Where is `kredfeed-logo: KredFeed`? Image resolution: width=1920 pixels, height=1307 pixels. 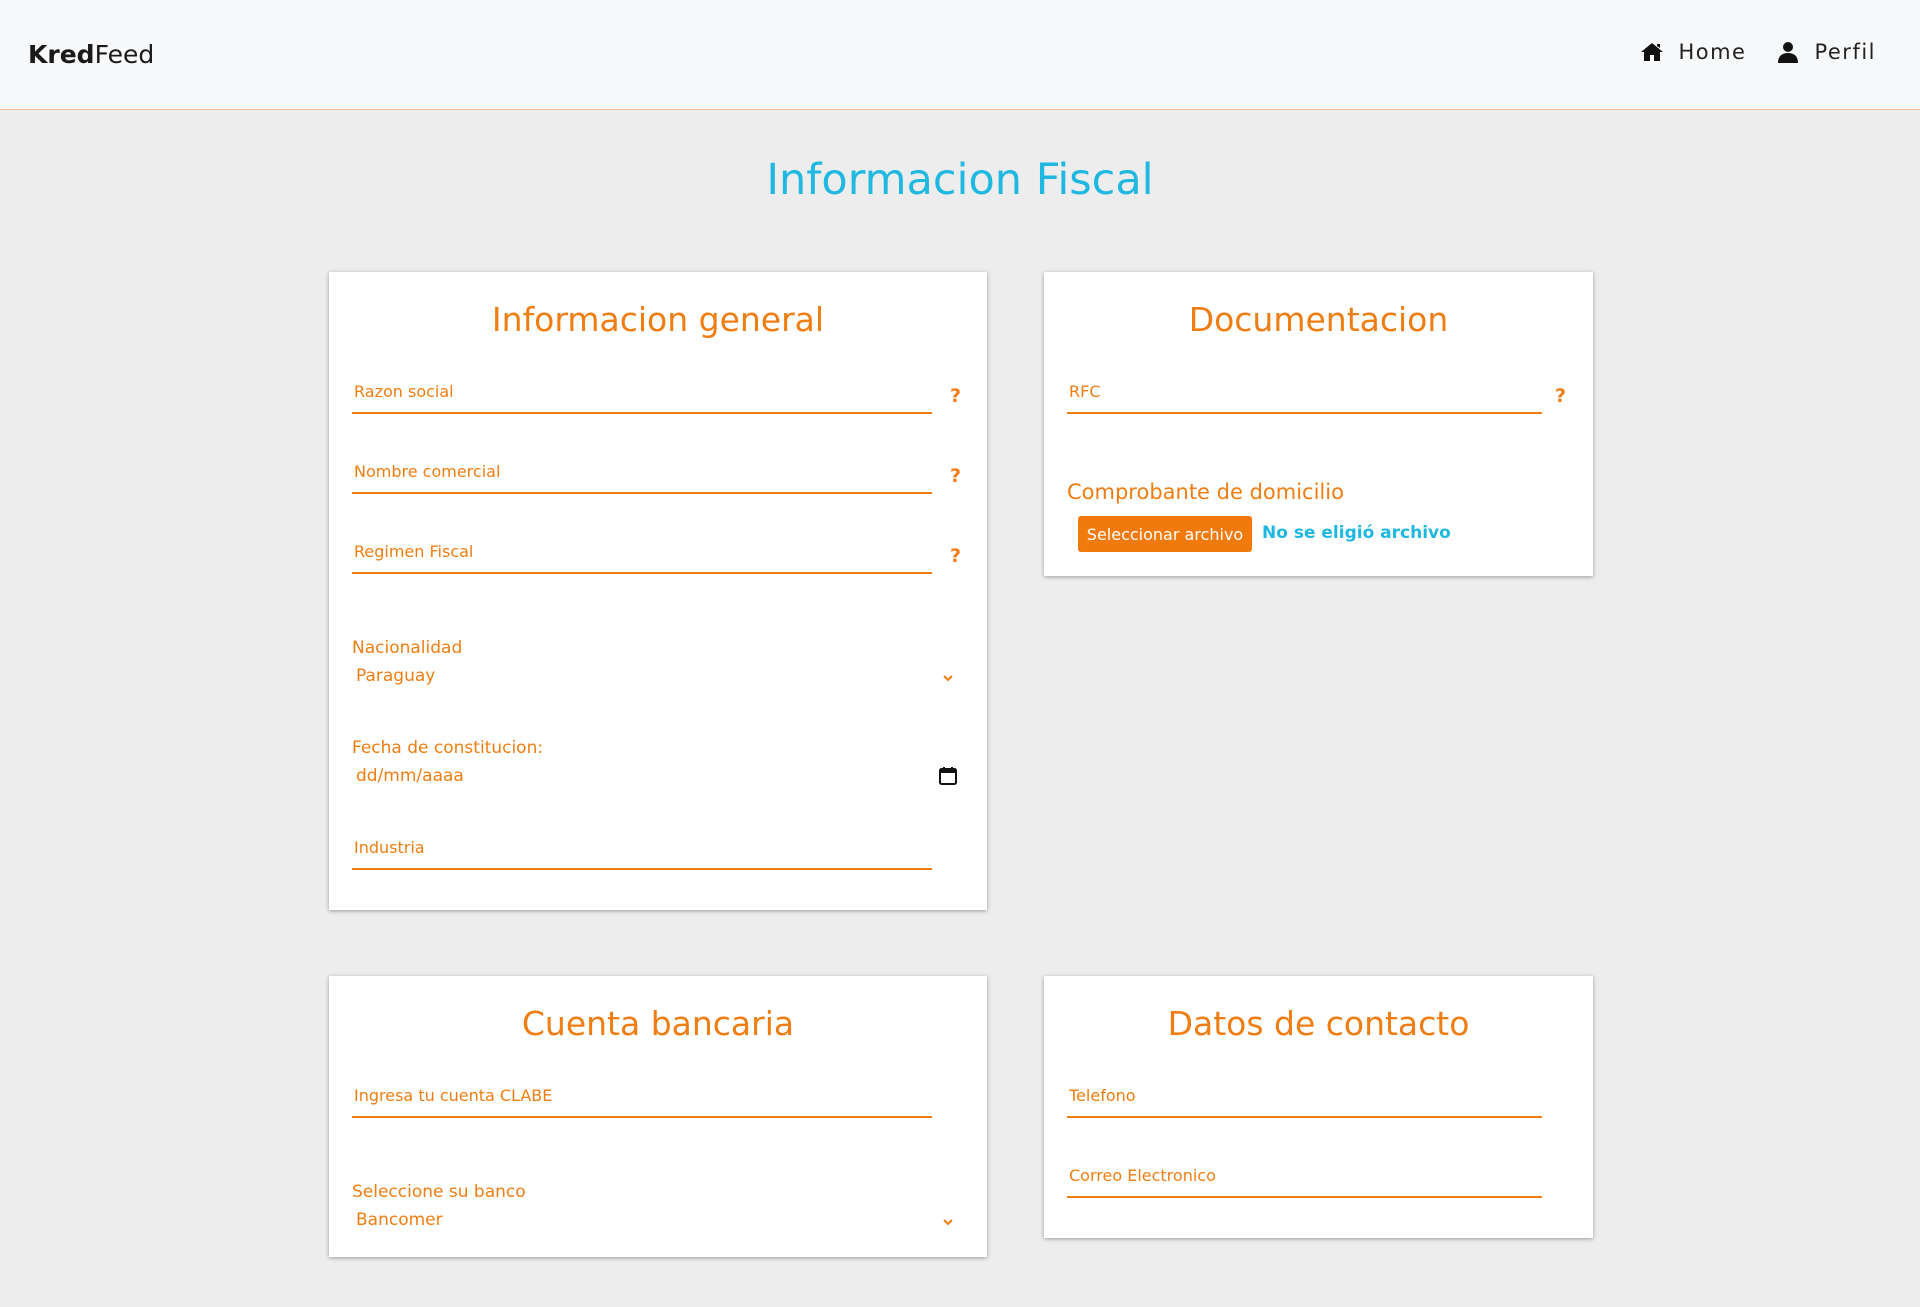 kredfeed-logo: KredFeed is located at coordinates (91, 54).